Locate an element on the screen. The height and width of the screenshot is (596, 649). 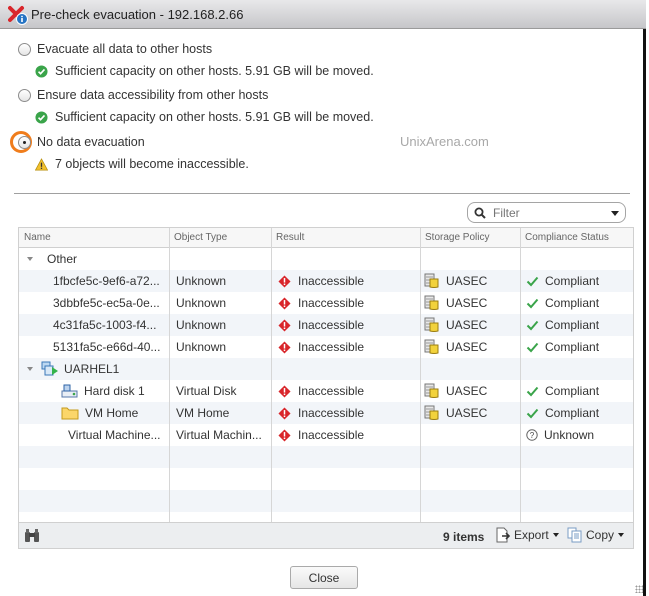
column-header-object-type: Object Type is located at coordinates (220, 238).